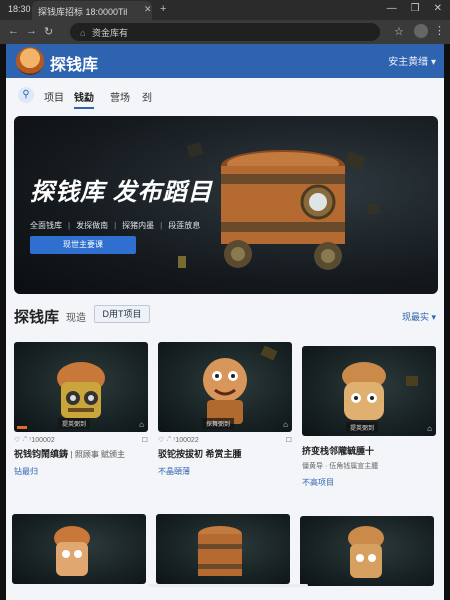 The width and height of the screenshot is (450, 600). I want to click on hero-feature: 段莲放息, so click(180, 225).